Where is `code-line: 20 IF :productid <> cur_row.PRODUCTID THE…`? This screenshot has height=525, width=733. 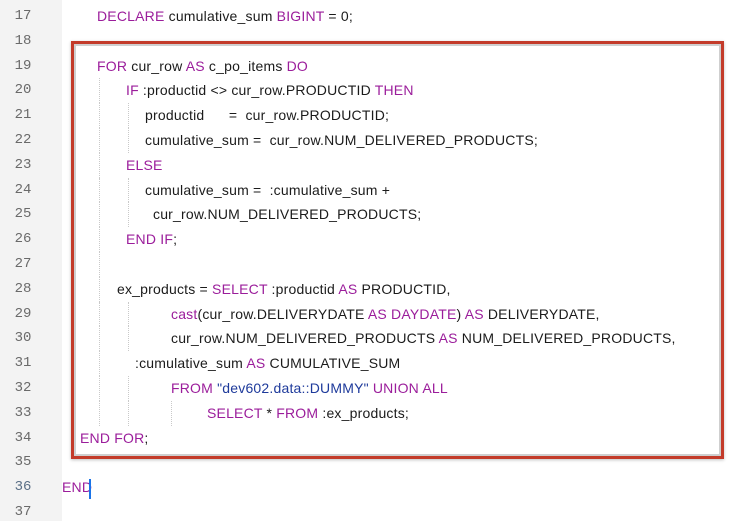 code-line: 20 IF :productid <> cur_row.PRODUCTID THE… is located at coordinates (366, 91).